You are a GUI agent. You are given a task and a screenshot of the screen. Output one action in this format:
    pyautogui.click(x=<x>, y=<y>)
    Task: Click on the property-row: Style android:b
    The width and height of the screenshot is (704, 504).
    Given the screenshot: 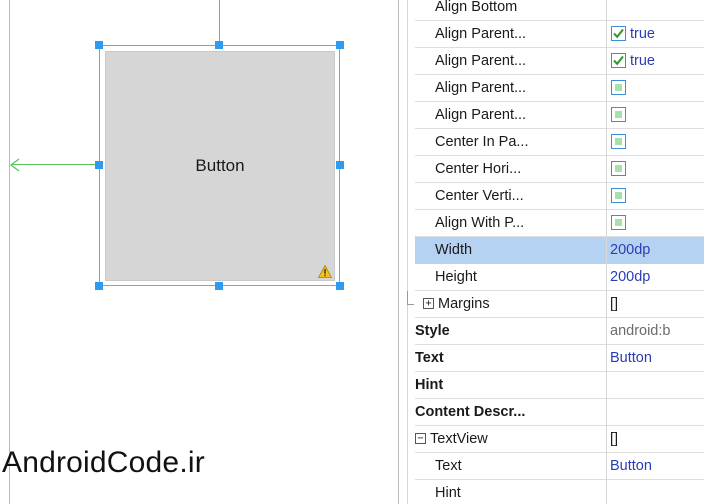 What is the action you would take?
    pyautogui.click(x=559, y=331)
    